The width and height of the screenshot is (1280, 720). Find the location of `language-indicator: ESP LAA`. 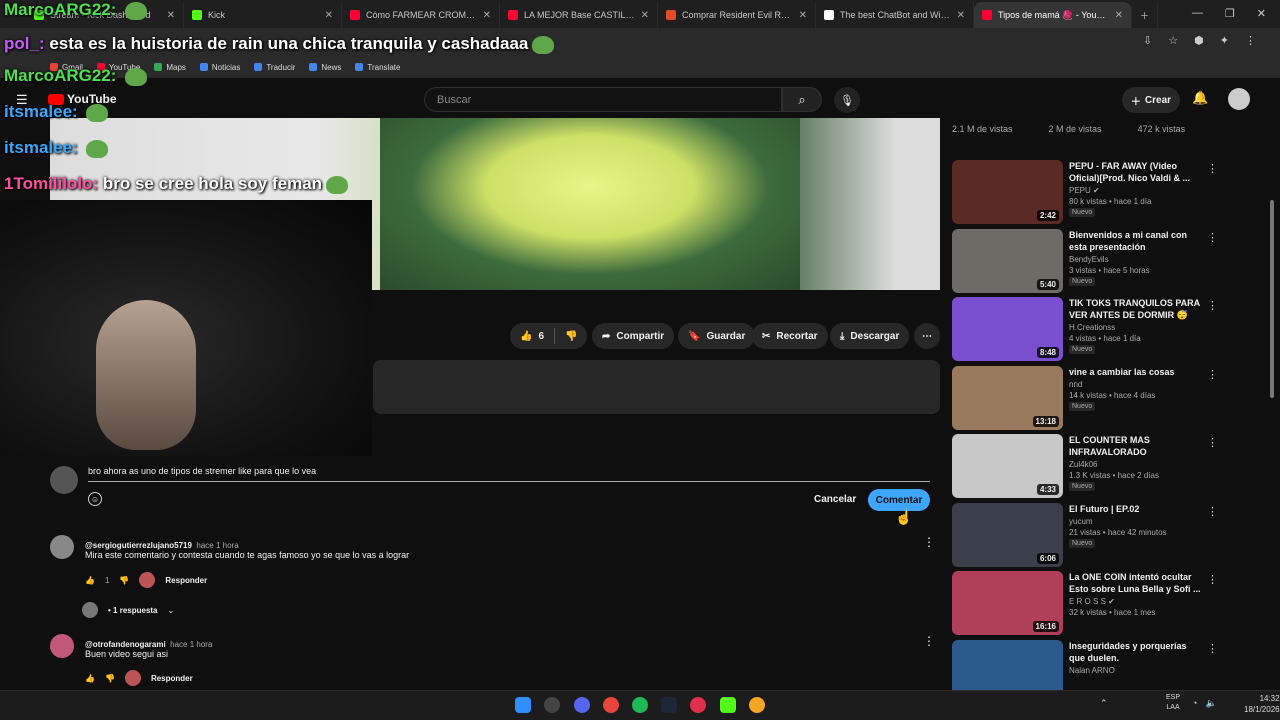

language-indicator: ESP LAA is located at coordinates (1173, 703).